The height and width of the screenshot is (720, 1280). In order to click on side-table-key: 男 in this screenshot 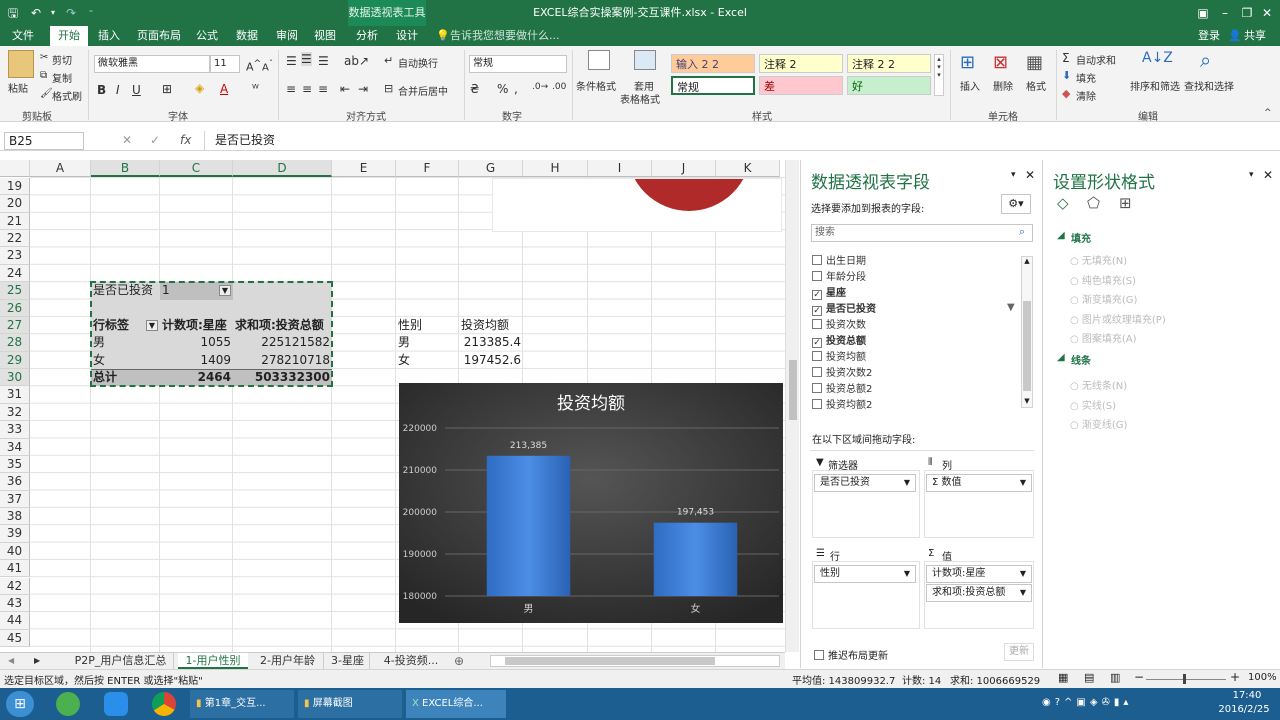, I will do `click(427, 342)`.